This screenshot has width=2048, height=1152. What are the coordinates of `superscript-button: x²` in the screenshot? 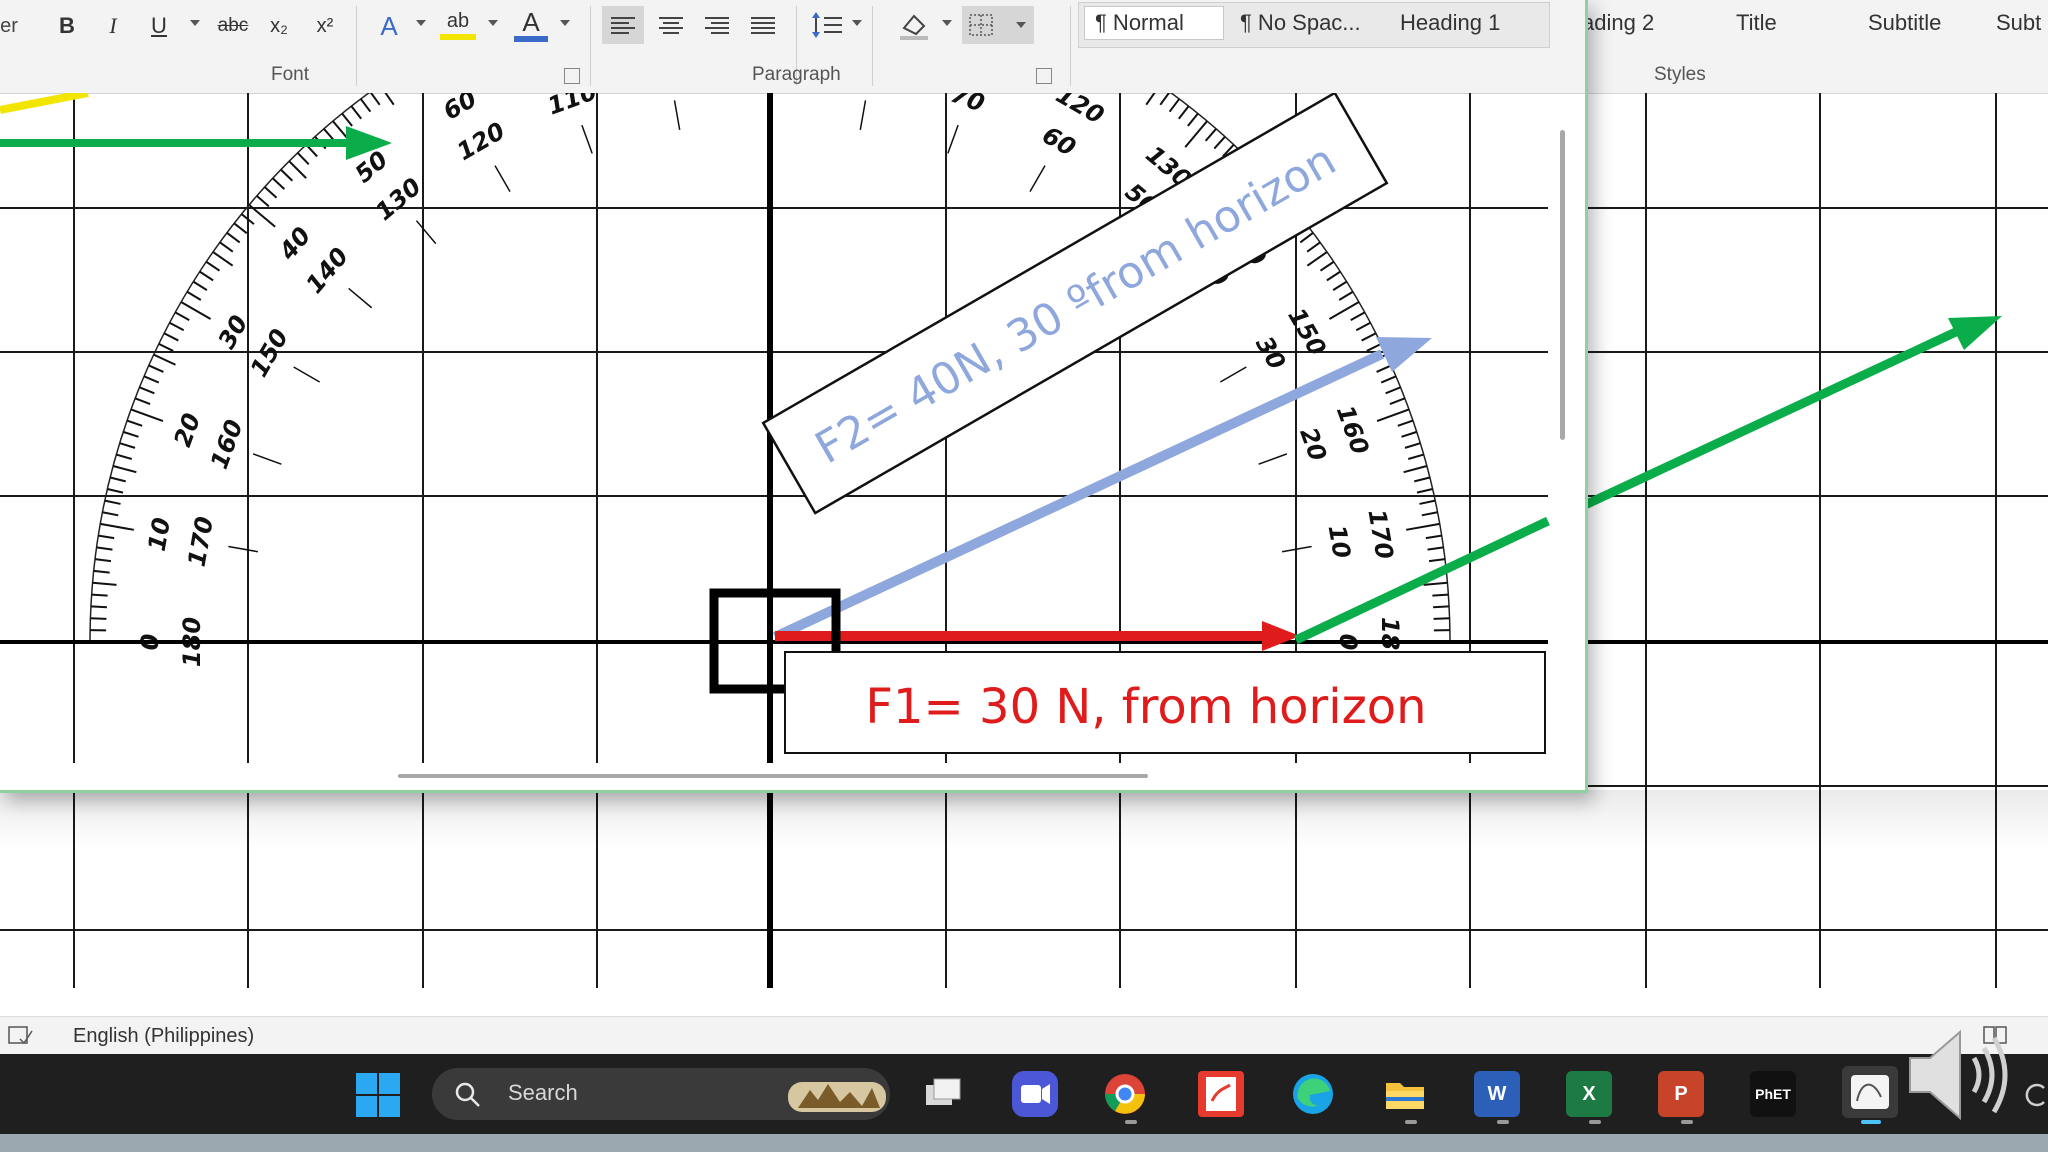 It's located at (325, 26).